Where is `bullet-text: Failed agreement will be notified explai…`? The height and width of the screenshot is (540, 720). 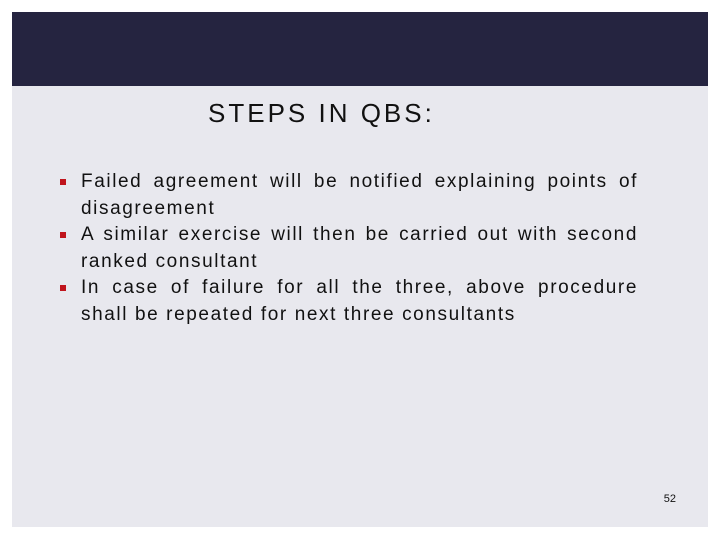 bullet-text: Failed agreement will be notified explai… is located at coordinates (359, 195).